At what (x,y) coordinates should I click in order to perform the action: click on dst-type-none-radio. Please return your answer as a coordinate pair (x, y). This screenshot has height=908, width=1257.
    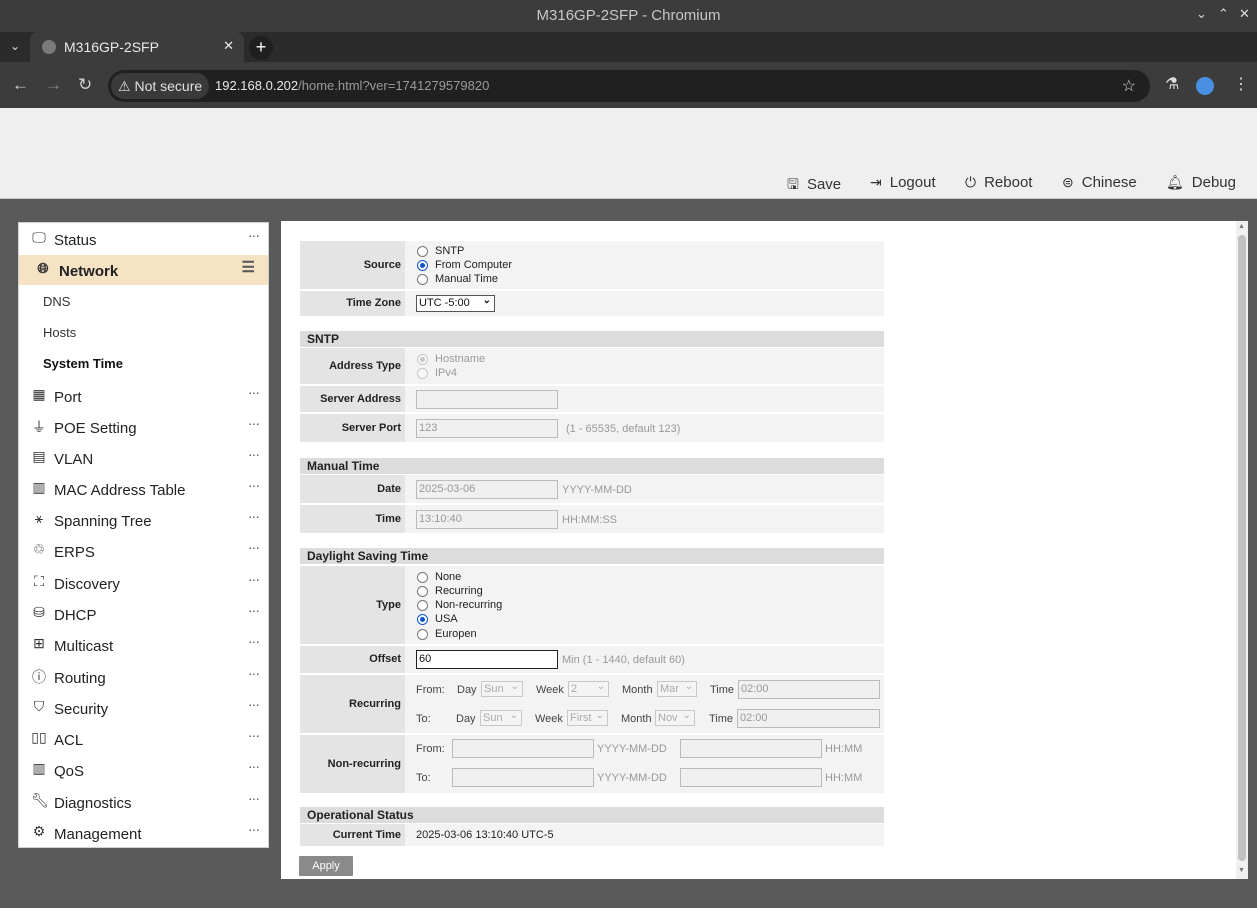
    Looking at the image, I should click on (422, 577).